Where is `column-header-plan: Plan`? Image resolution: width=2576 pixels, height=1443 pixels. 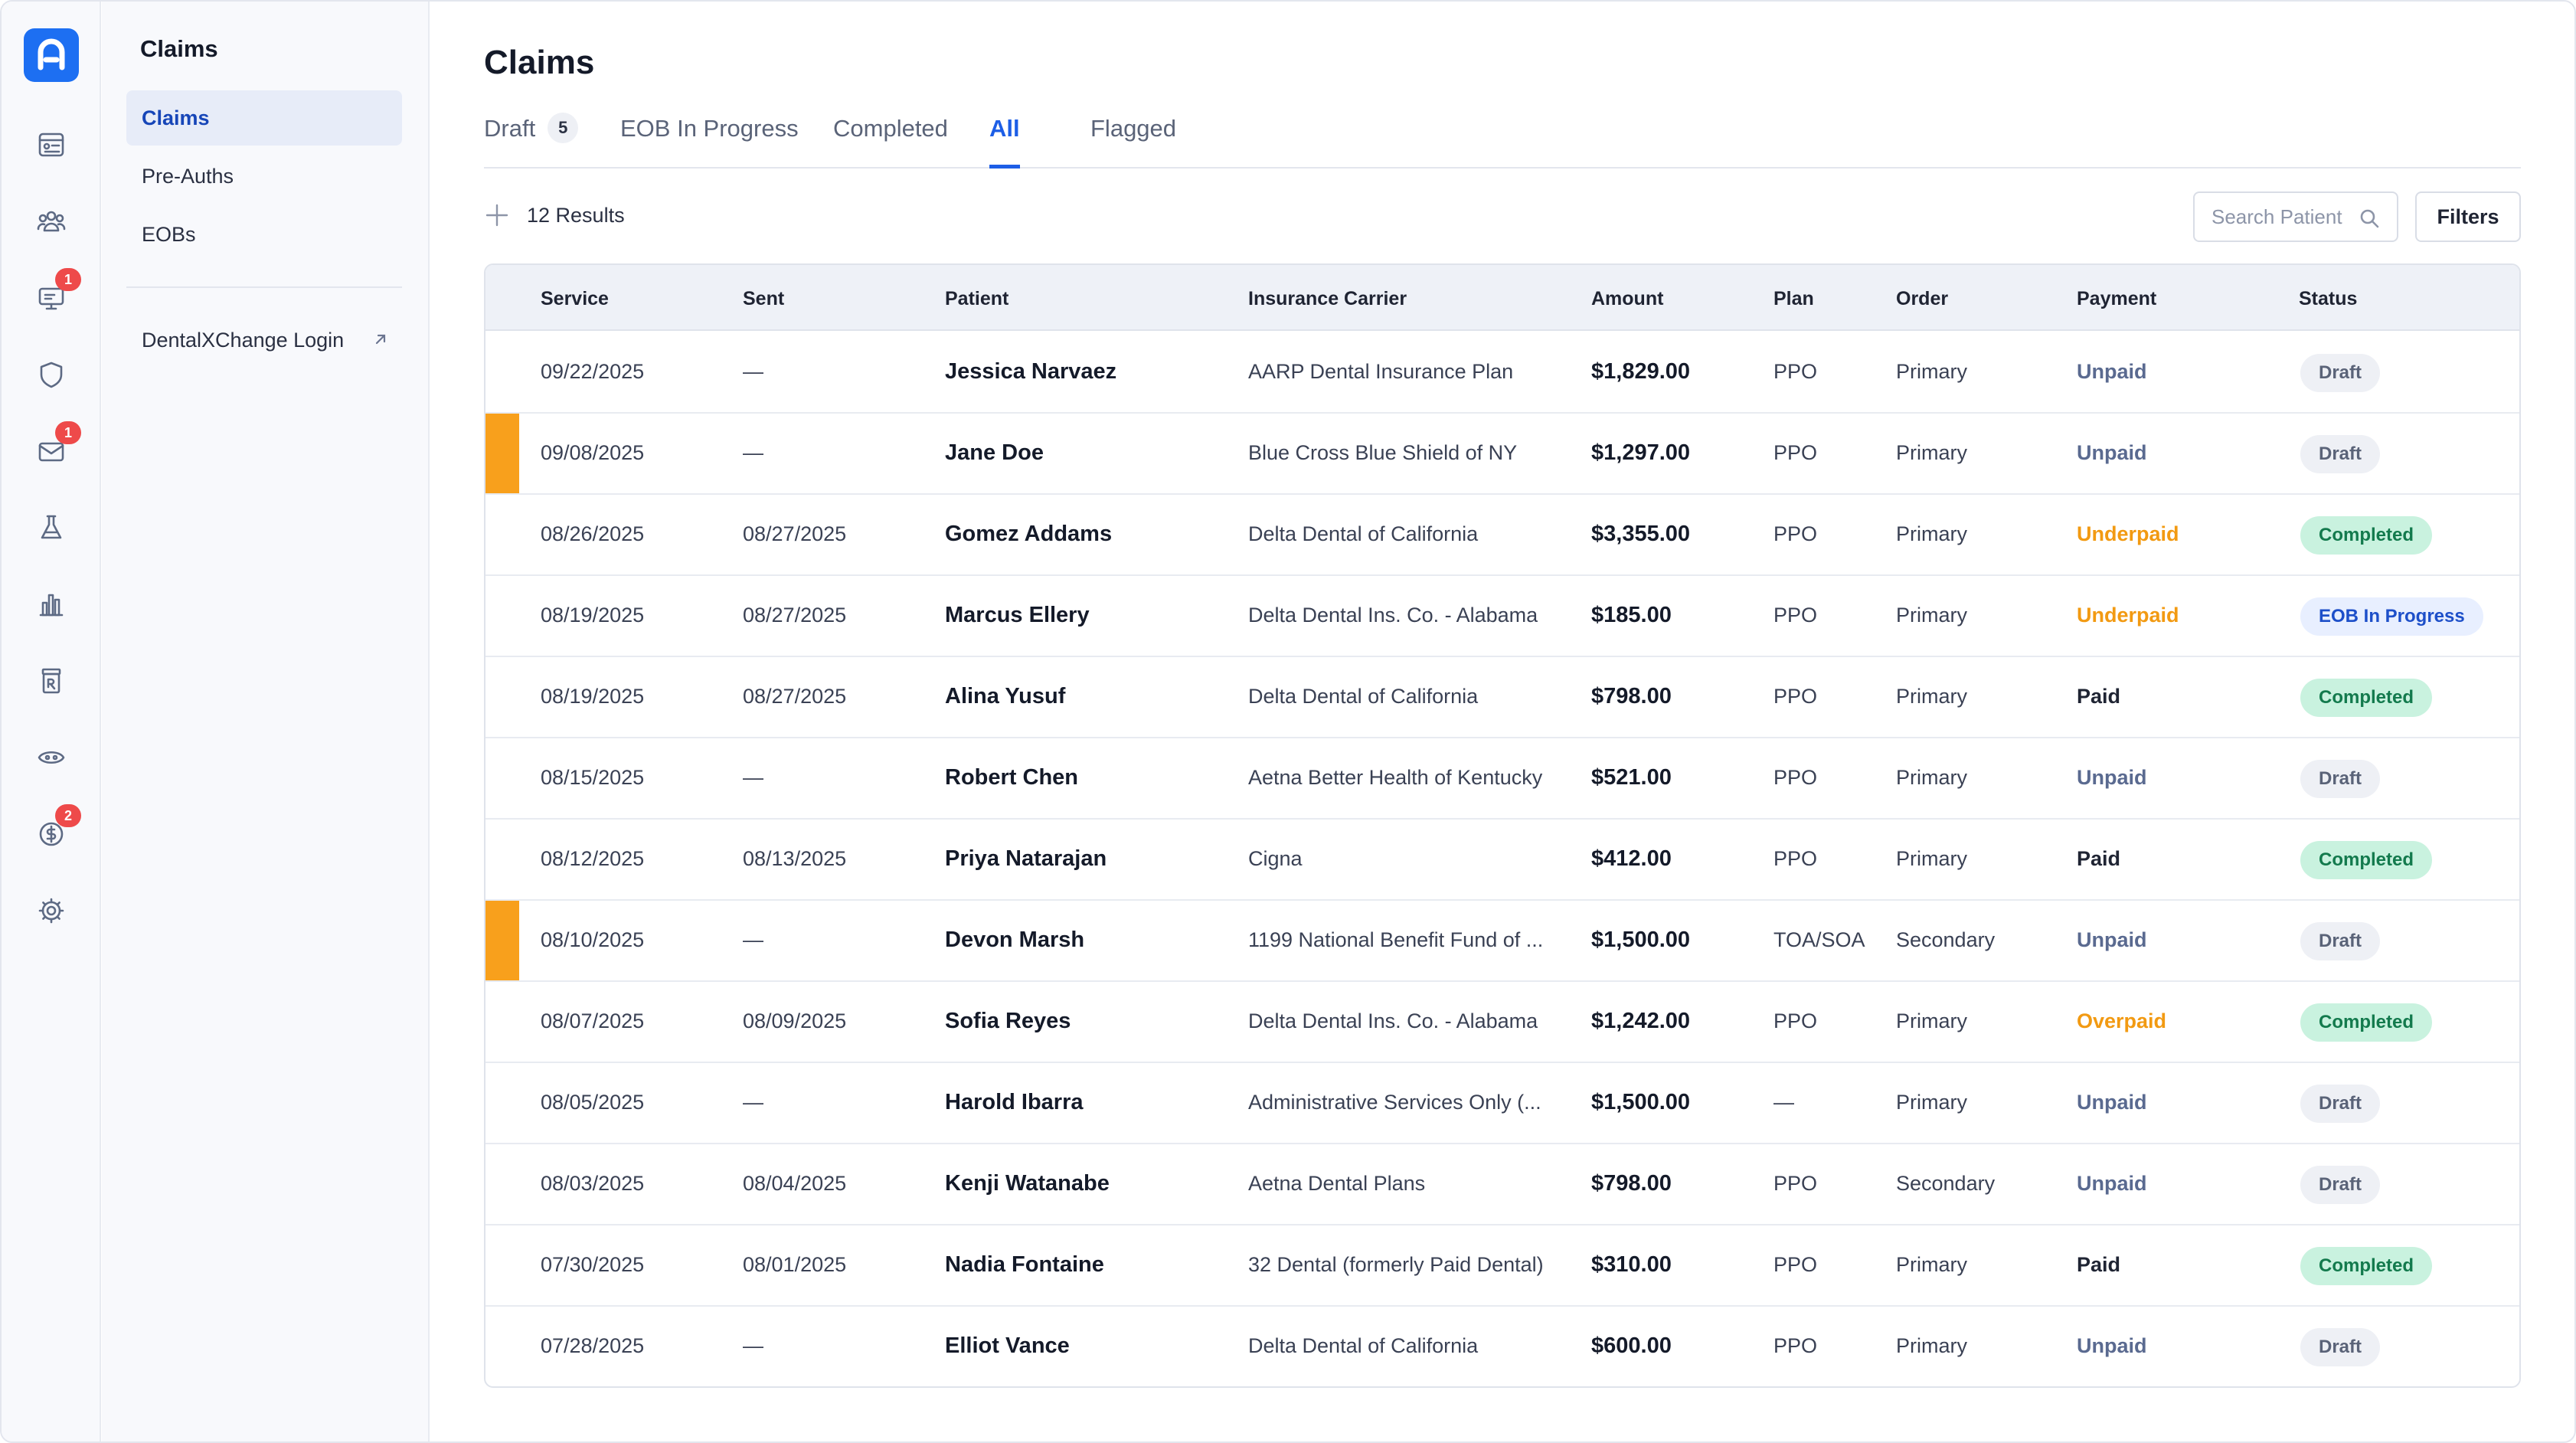
column-header-plan: Plan is located at coordinates (1793, 299).